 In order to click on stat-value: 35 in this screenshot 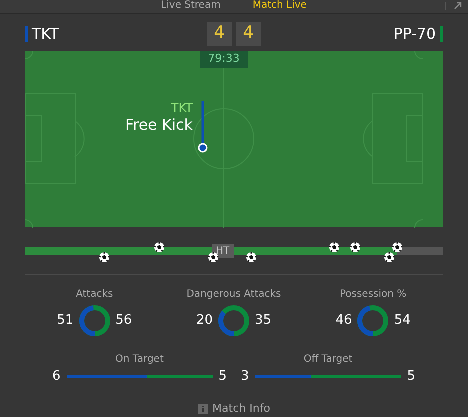, I will do `click(263, 321)`.